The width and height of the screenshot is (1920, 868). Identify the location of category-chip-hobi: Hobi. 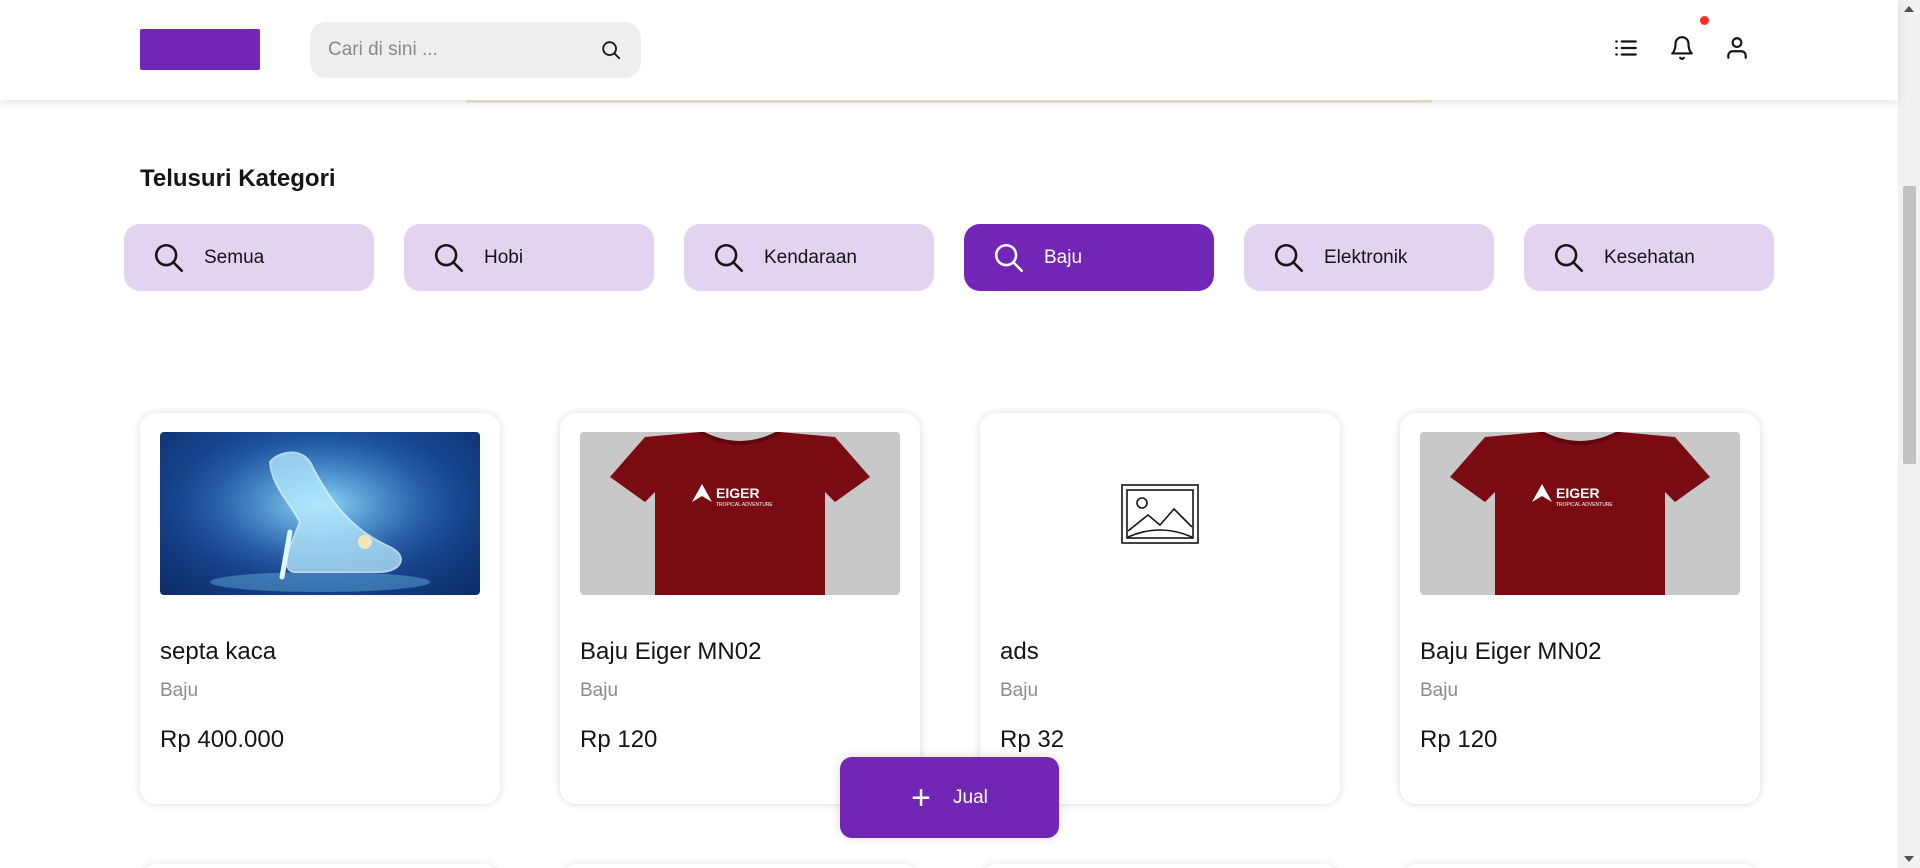
(529, 257).